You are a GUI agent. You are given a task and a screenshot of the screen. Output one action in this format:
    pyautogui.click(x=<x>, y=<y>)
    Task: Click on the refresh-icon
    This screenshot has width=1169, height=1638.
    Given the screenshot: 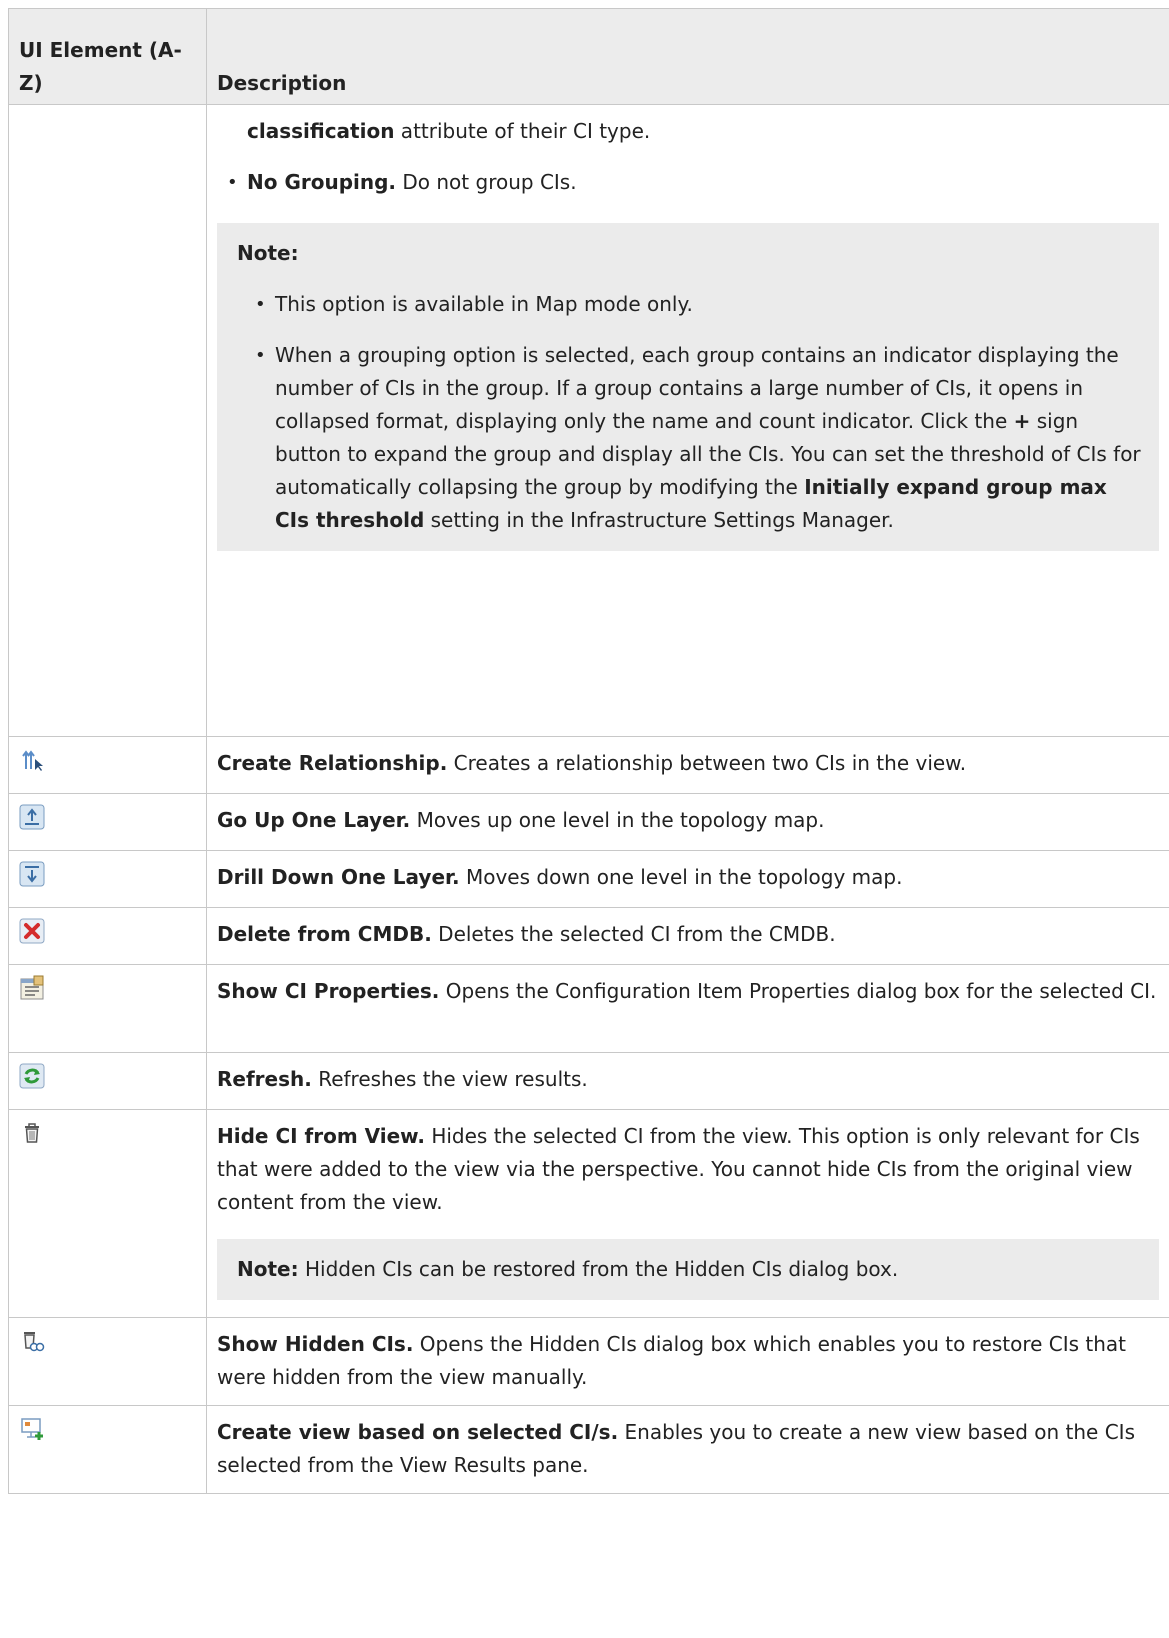 What is the action you would take?
    pyautogui.click(x=32, y=1076)
    